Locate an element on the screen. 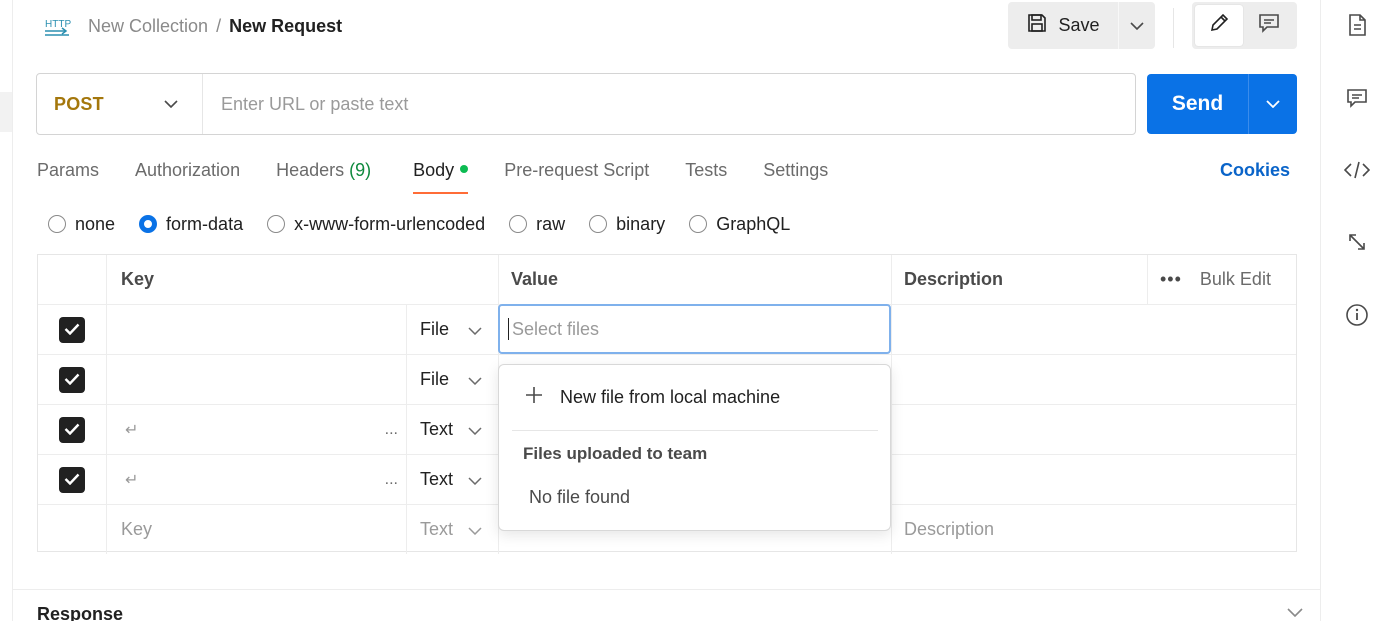 The width and height of the screenshot is (1375, 621). new-key-input: Key is located at coordinates (256, 529).